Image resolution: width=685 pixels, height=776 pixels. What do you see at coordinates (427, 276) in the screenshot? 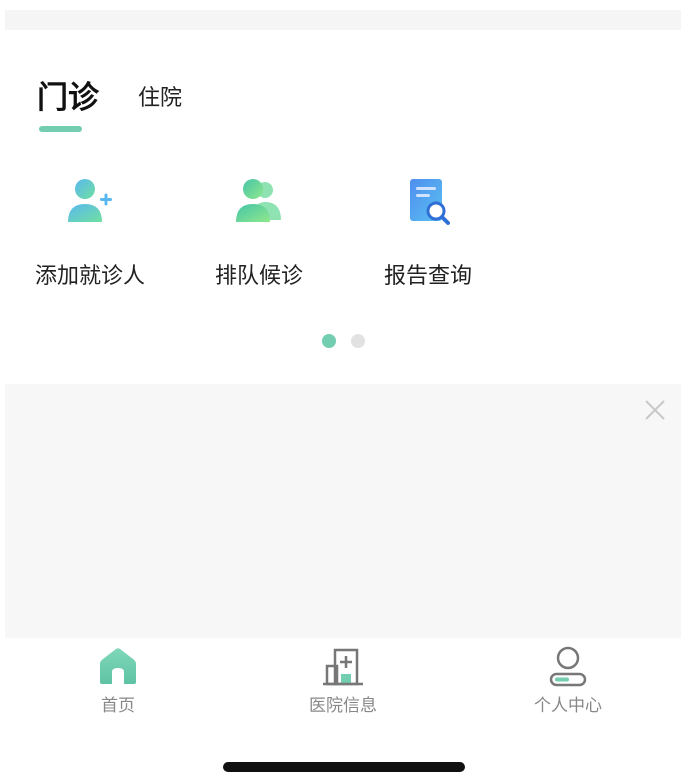
I see `report-query-label: 报告查询` at bounding box center [427, 276].